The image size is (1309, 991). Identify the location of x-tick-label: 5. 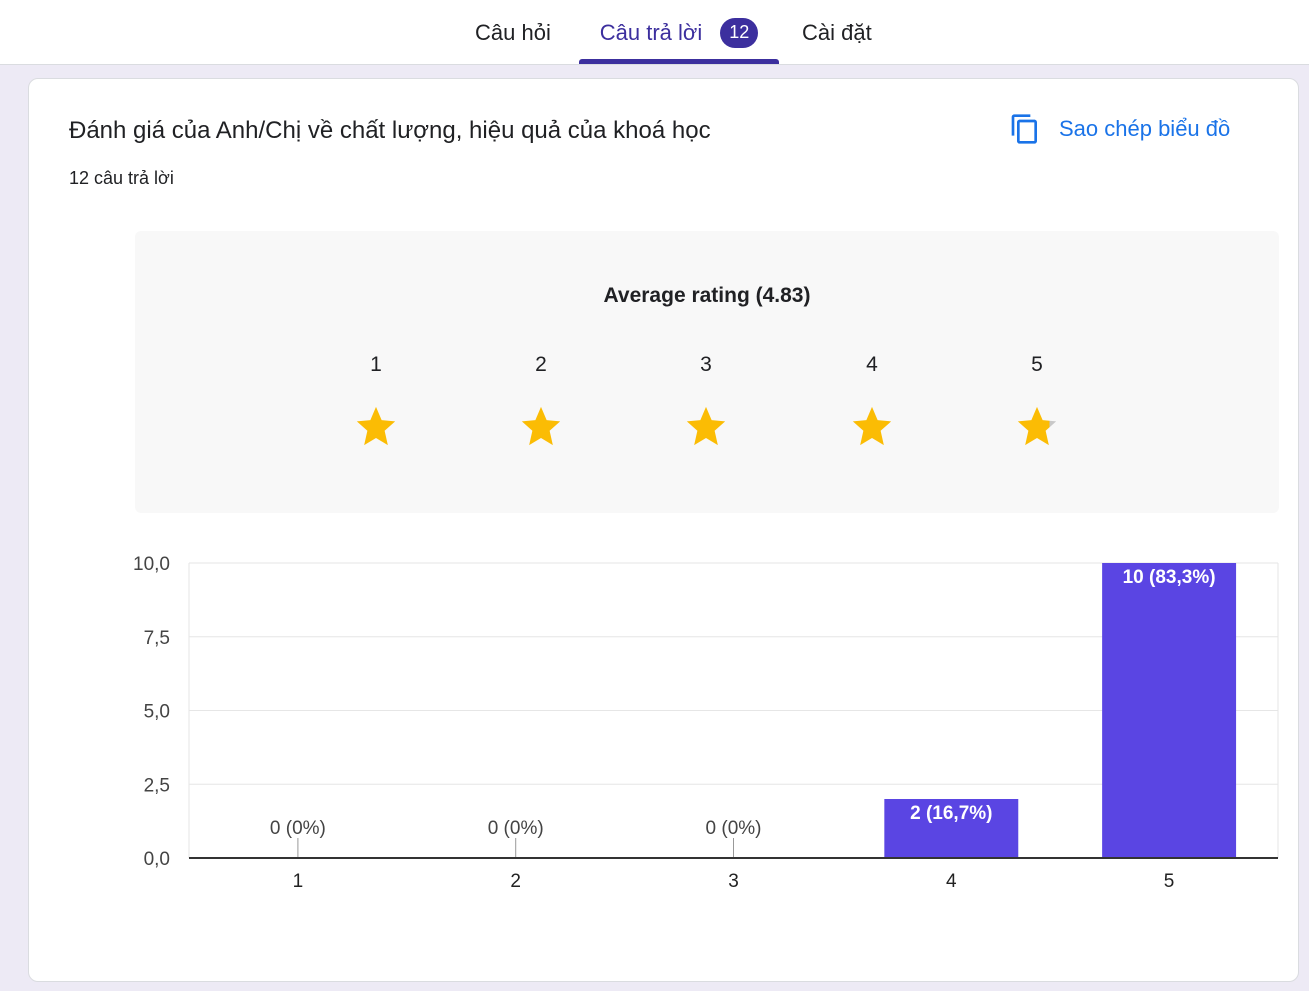
(1169, 881).